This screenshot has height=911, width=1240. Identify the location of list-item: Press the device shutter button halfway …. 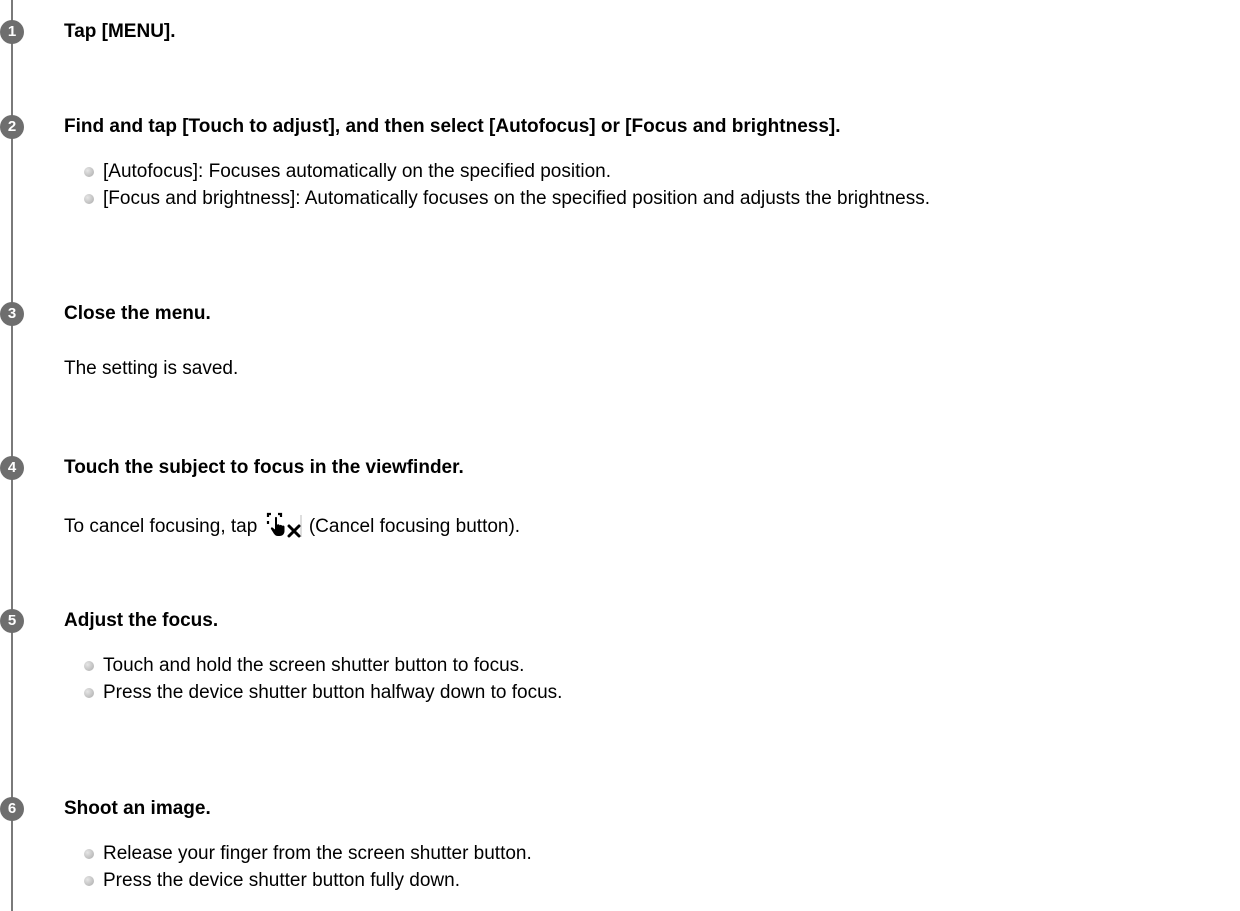
(323, 692).